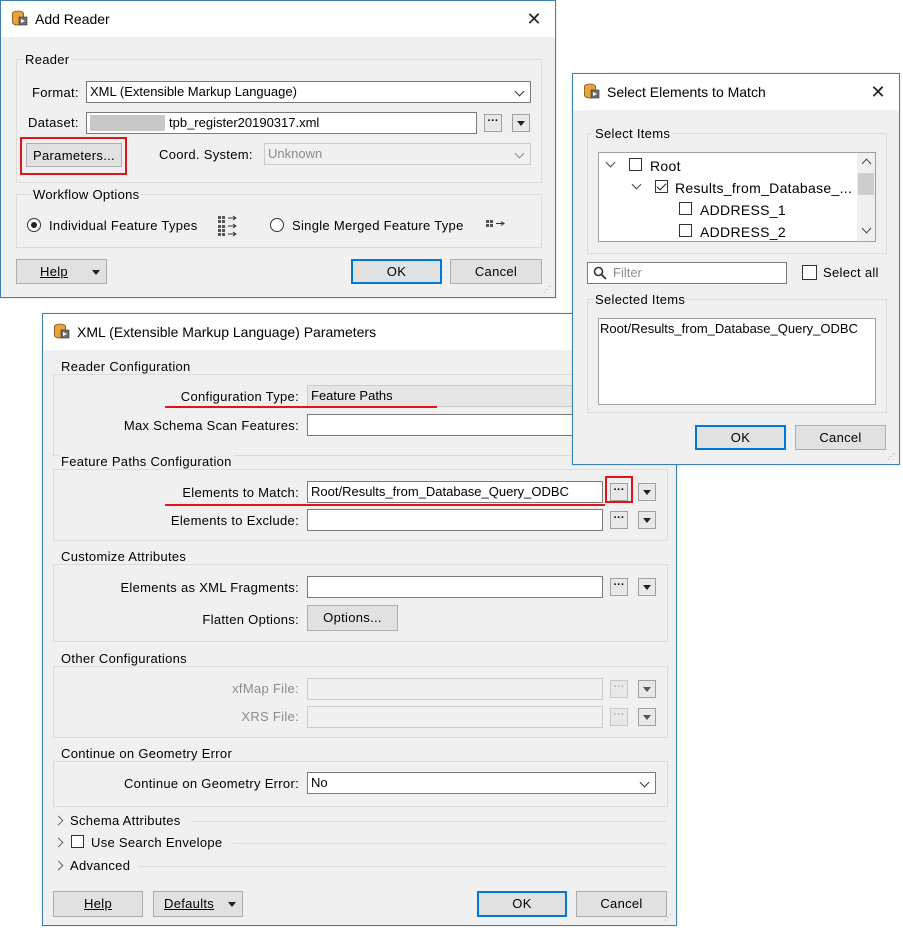  What do you see at coordinates (73, 156) in the screenshot?
I see `parameters-highlight` at bounding box center [73, 156].